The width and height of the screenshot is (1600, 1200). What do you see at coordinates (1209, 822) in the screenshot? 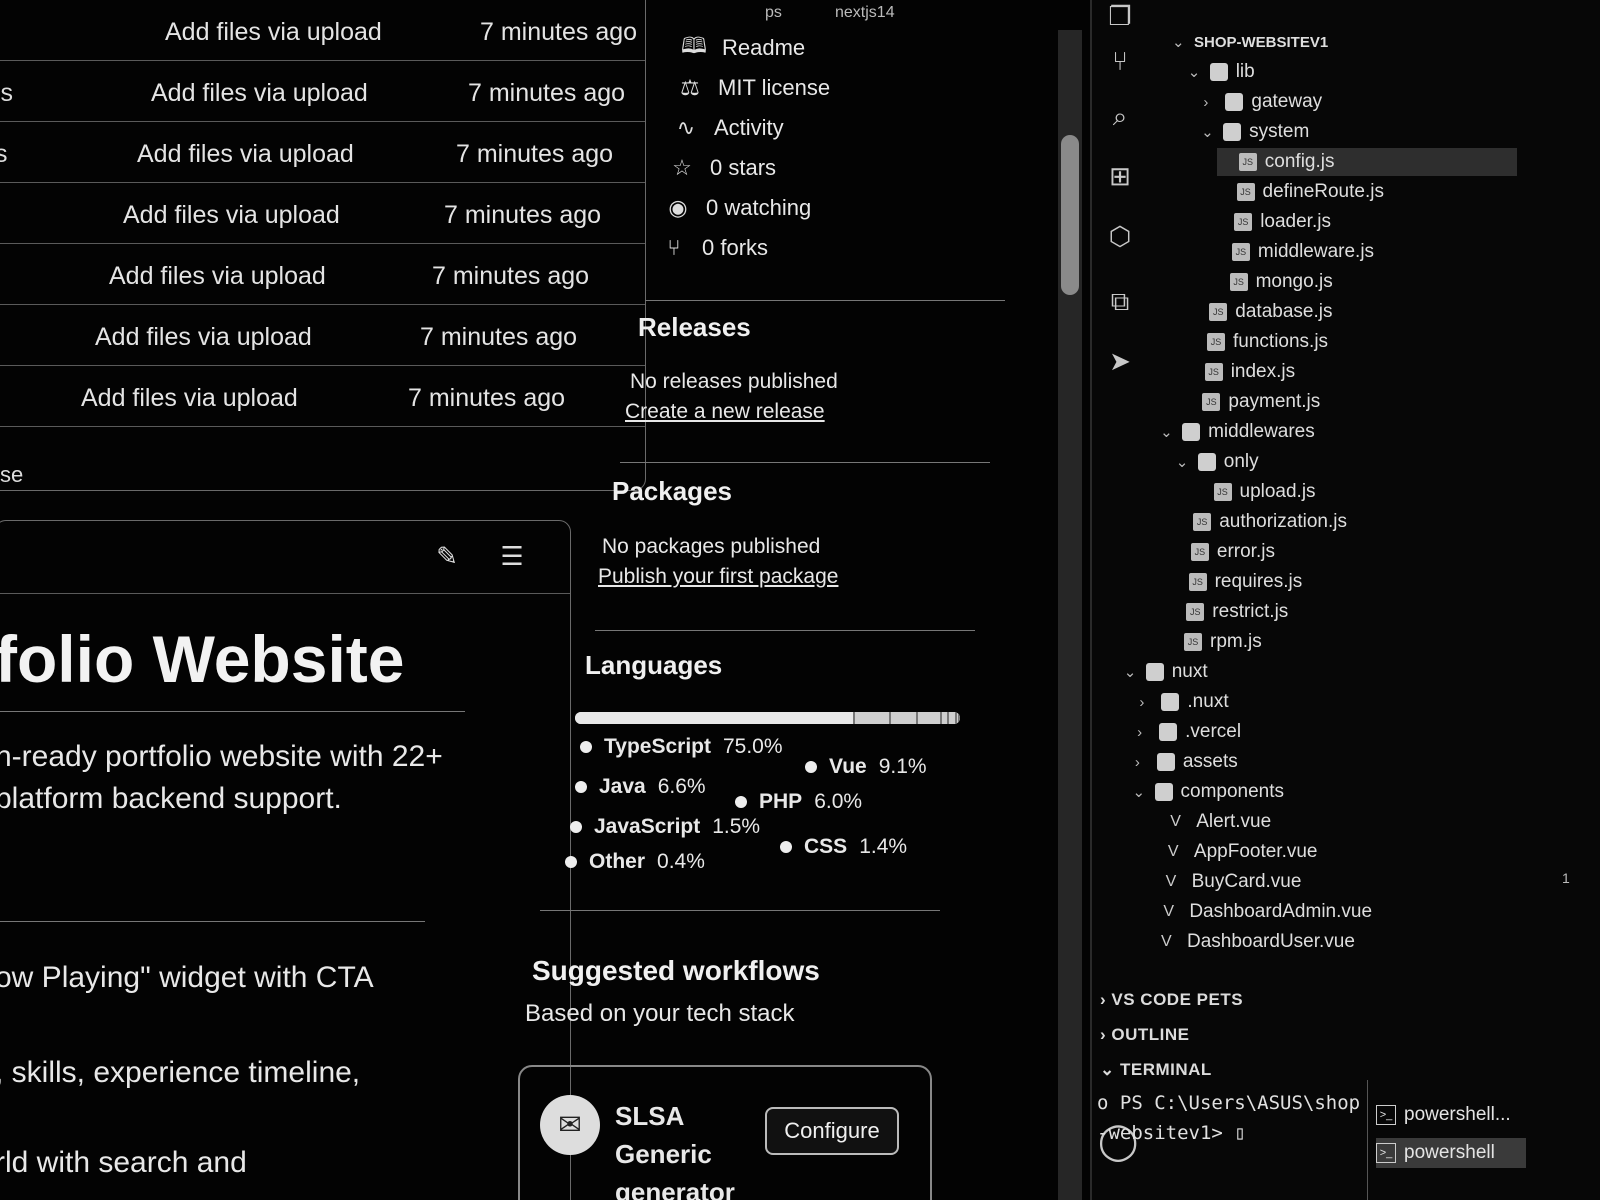
I see `tree-file: V Alert.vue` at bounding box center [1209, 822].